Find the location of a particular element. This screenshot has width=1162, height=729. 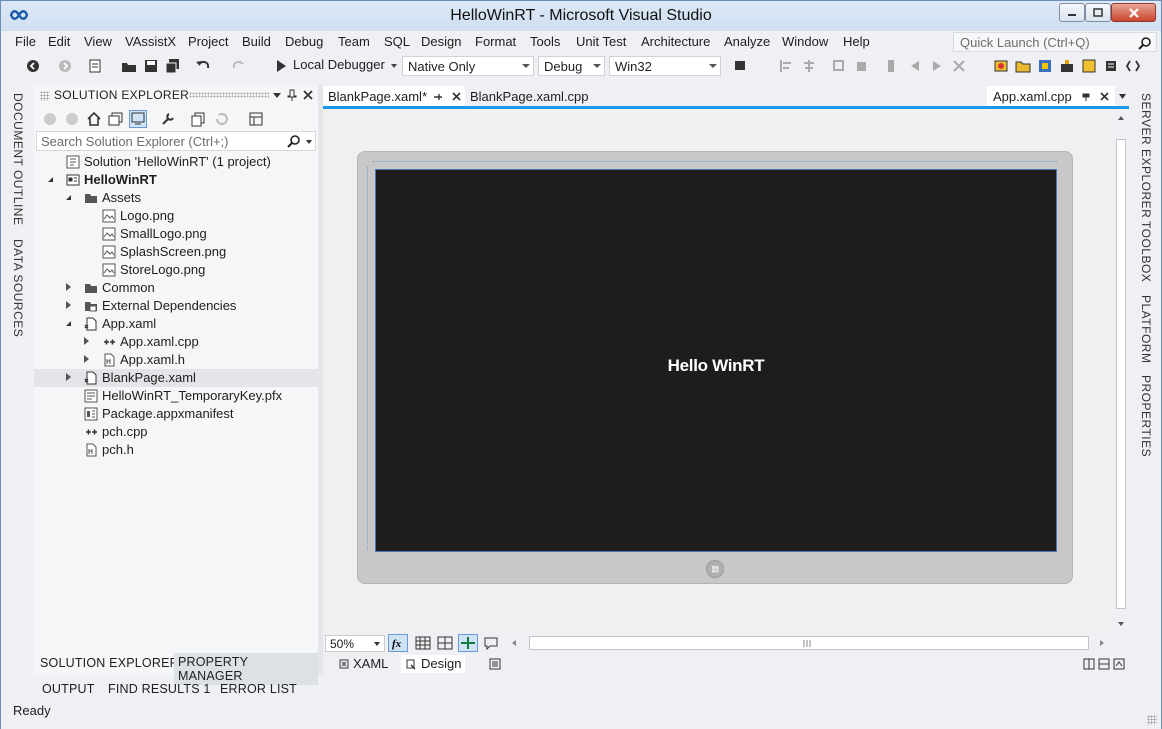

menu-project: Project is located at coordinates (208, 41).